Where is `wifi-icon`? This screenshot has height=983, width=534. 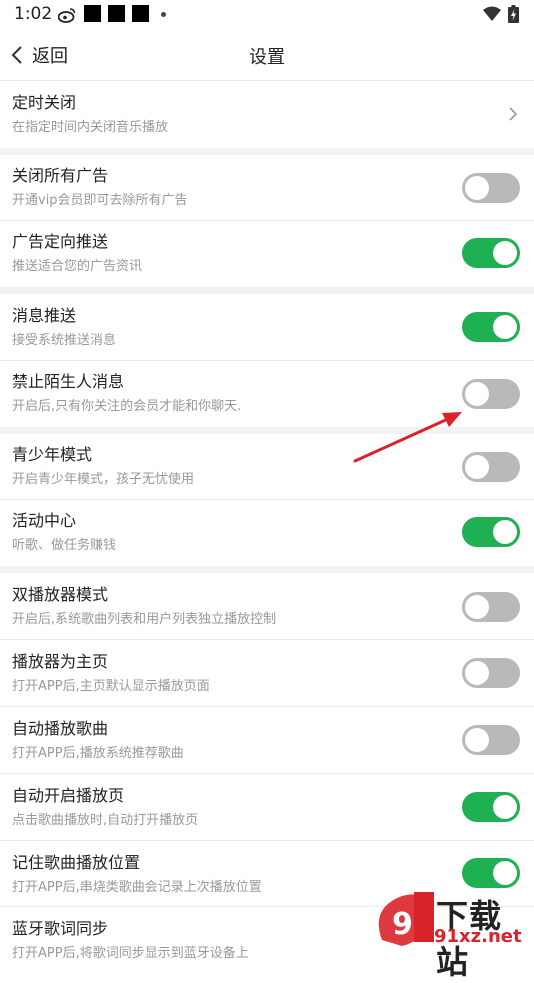 wifi-icon is located at coordinates (492, 13).